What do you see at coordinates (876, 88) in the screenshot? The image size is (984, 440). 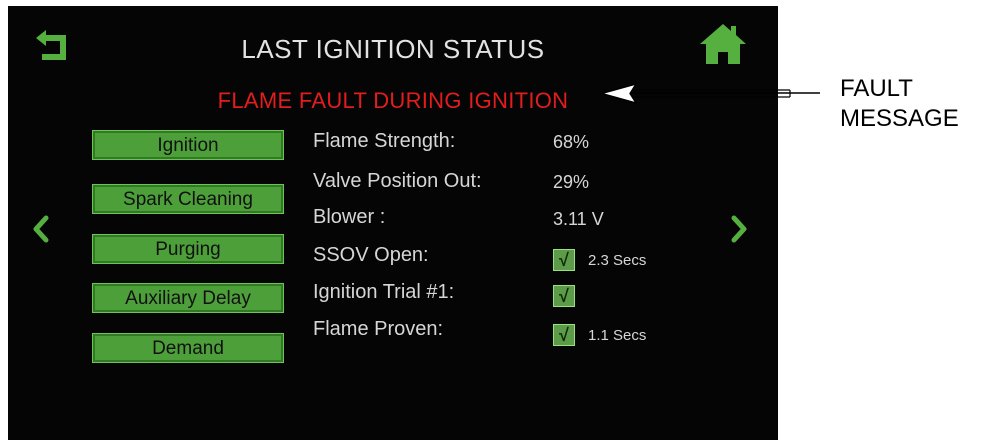 I see `callout-label-fault: FAULT` at bounding box center [876, 88].